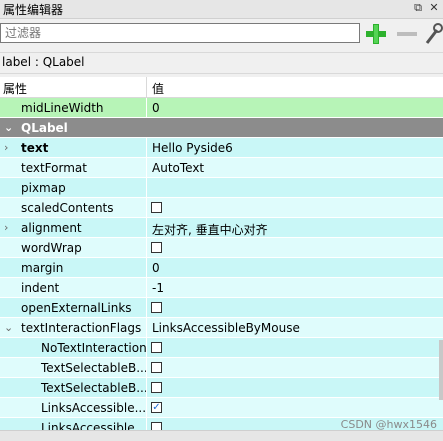 The image size is (443, 441). What do you see at coordinates (221, 435) in the screenshot?
I see `bottom-panel-edge` at bounding box center [221, 435].